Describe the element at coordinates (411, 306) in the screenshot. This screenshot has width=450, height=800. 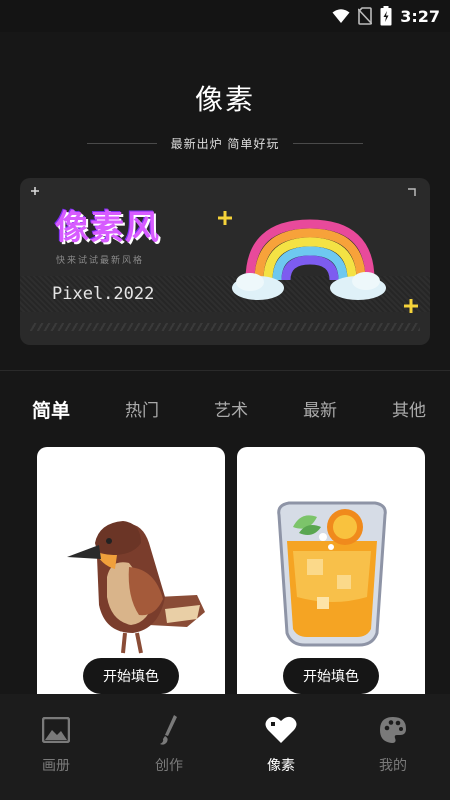
I see `yellow-sparkle-icon` at that location.